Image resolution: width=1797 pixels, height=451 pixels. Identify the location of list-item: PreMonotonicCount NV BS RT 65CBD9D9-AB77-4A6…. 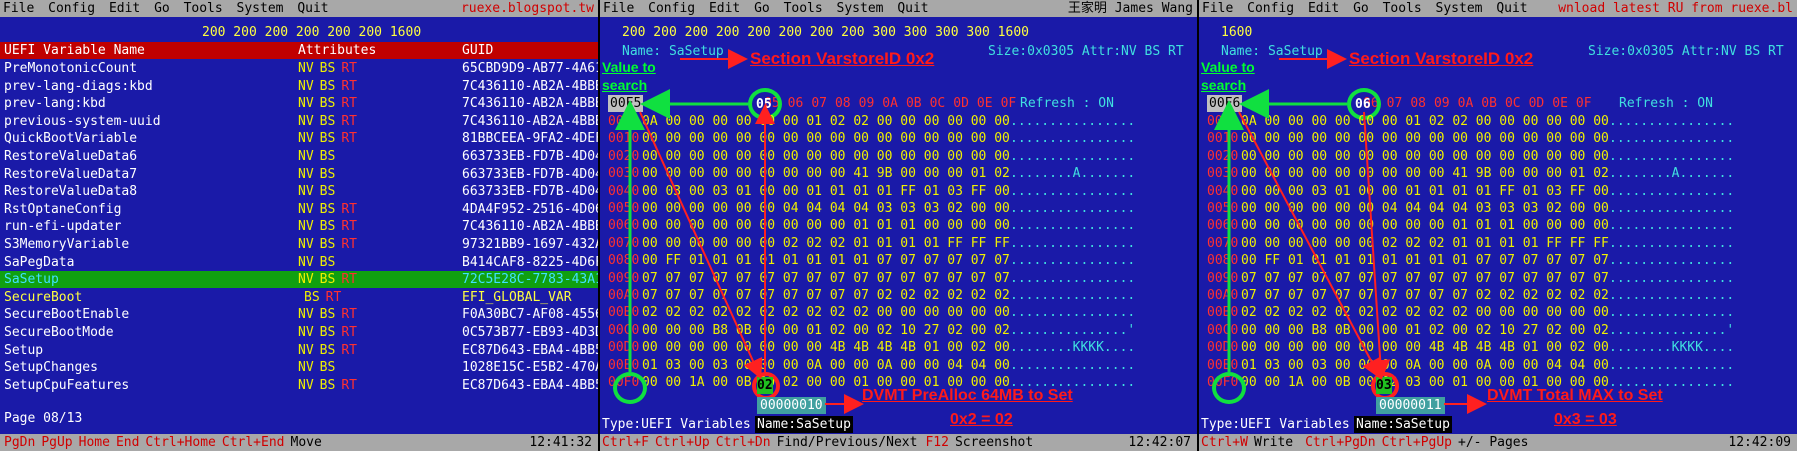
(299, 68).